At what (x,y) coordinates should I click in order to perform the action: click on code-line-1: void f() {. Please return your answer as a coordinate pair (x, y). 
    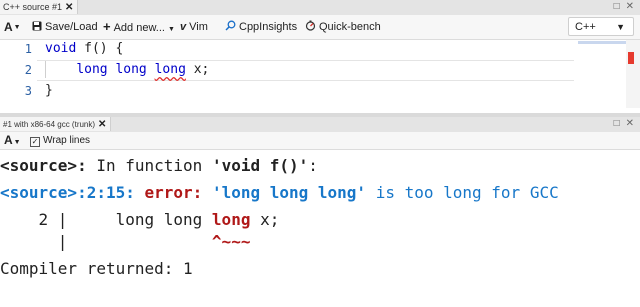
    Looking at the image, I should click on (84, 48).